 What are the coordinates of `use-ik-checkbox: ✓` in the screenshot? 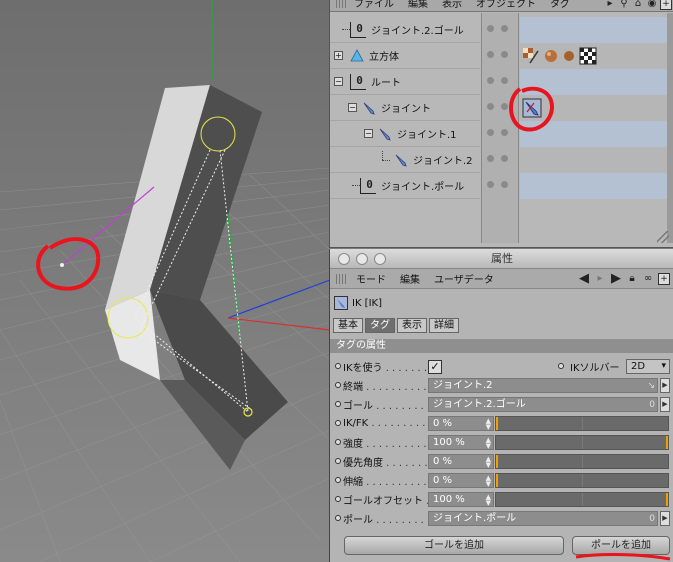 It's located at (435, 366).